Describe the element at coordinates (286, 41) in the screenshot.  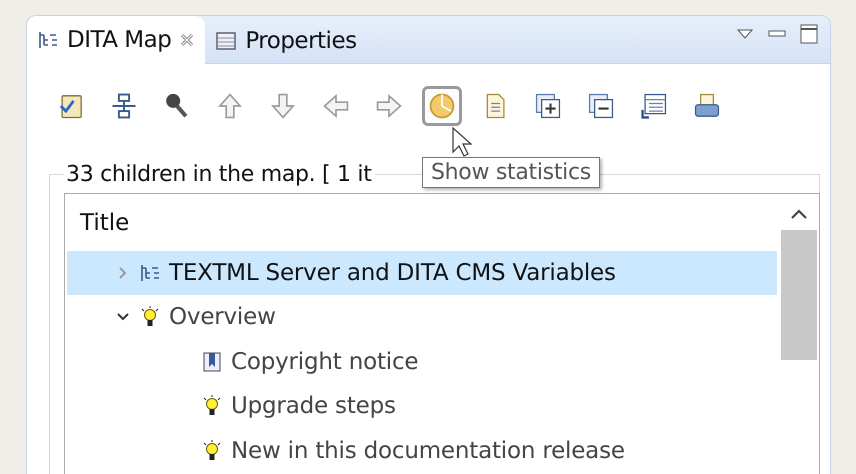
I see `view-tab: Properties` at that location.